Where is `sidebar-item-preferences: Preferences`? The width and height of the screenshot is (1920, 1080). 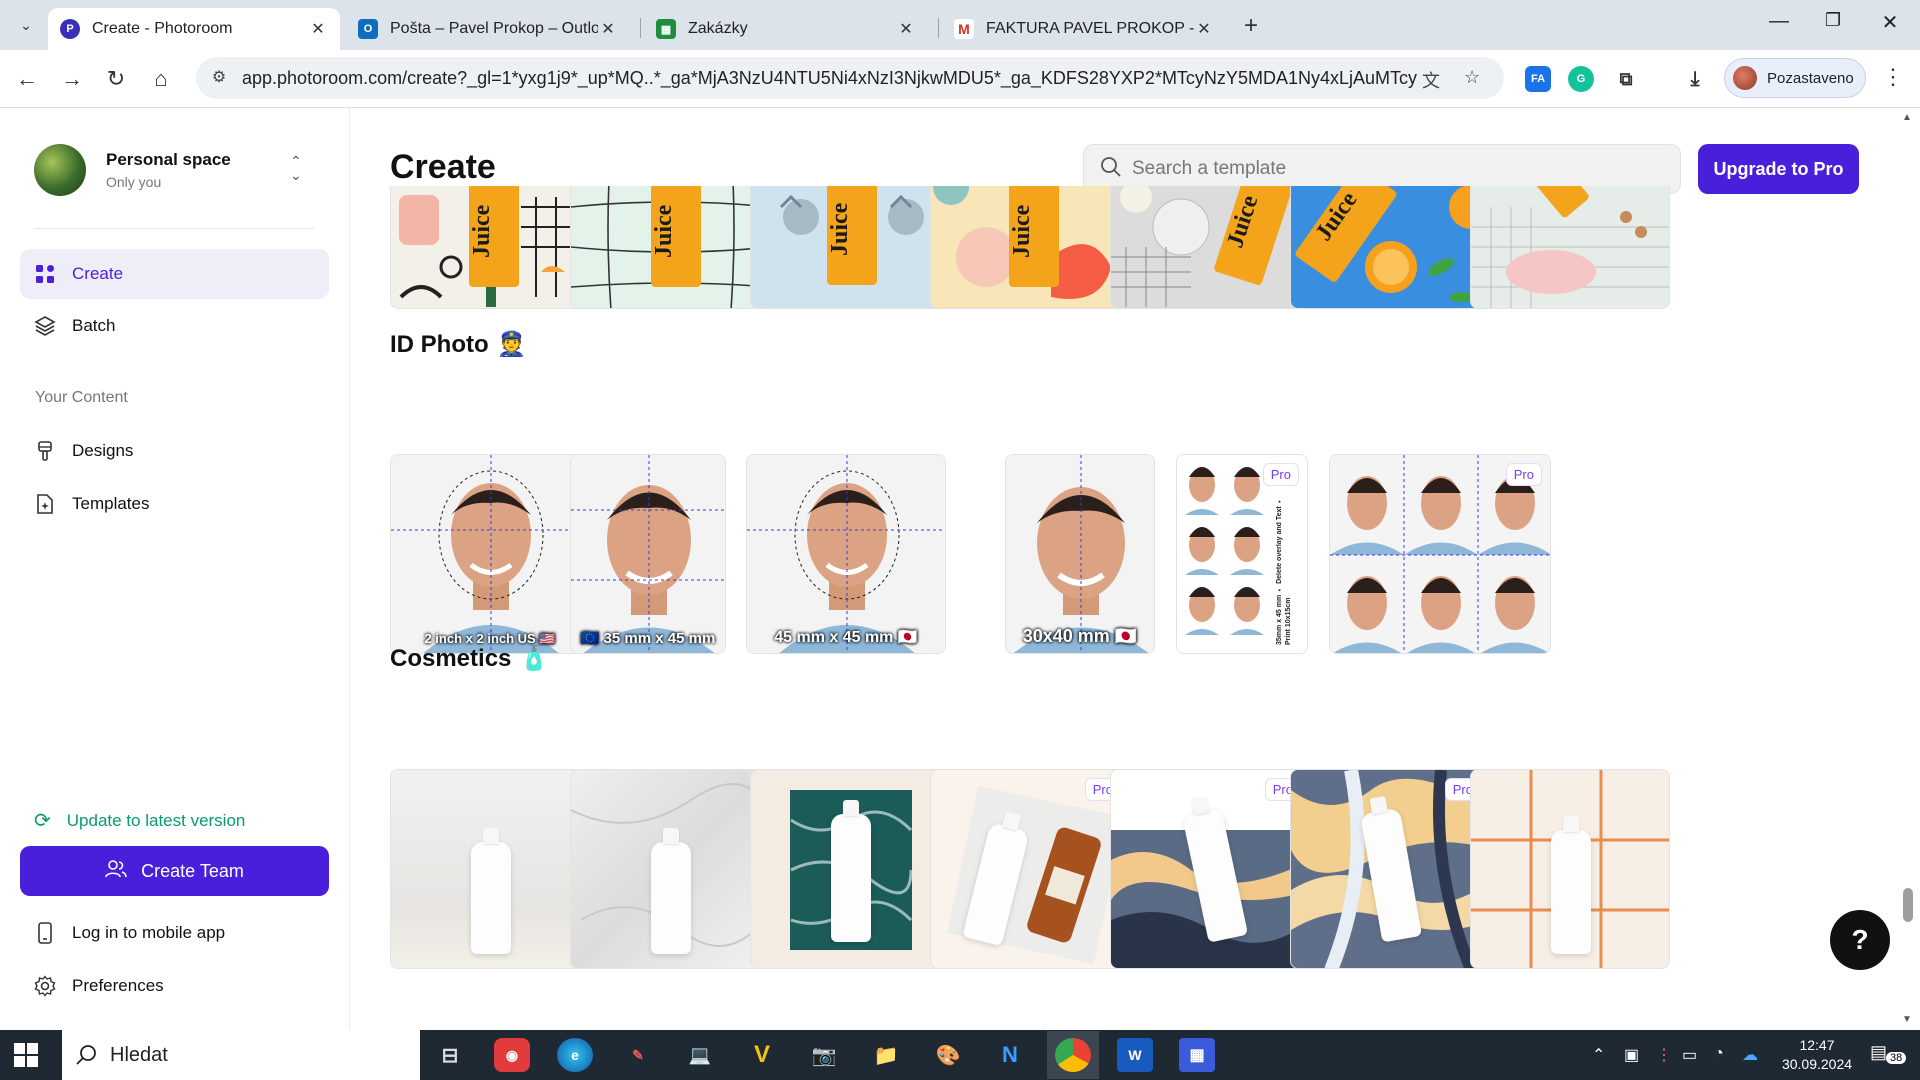
sidebar-item-preferences: Preferences is located at coordinates (174, 986).